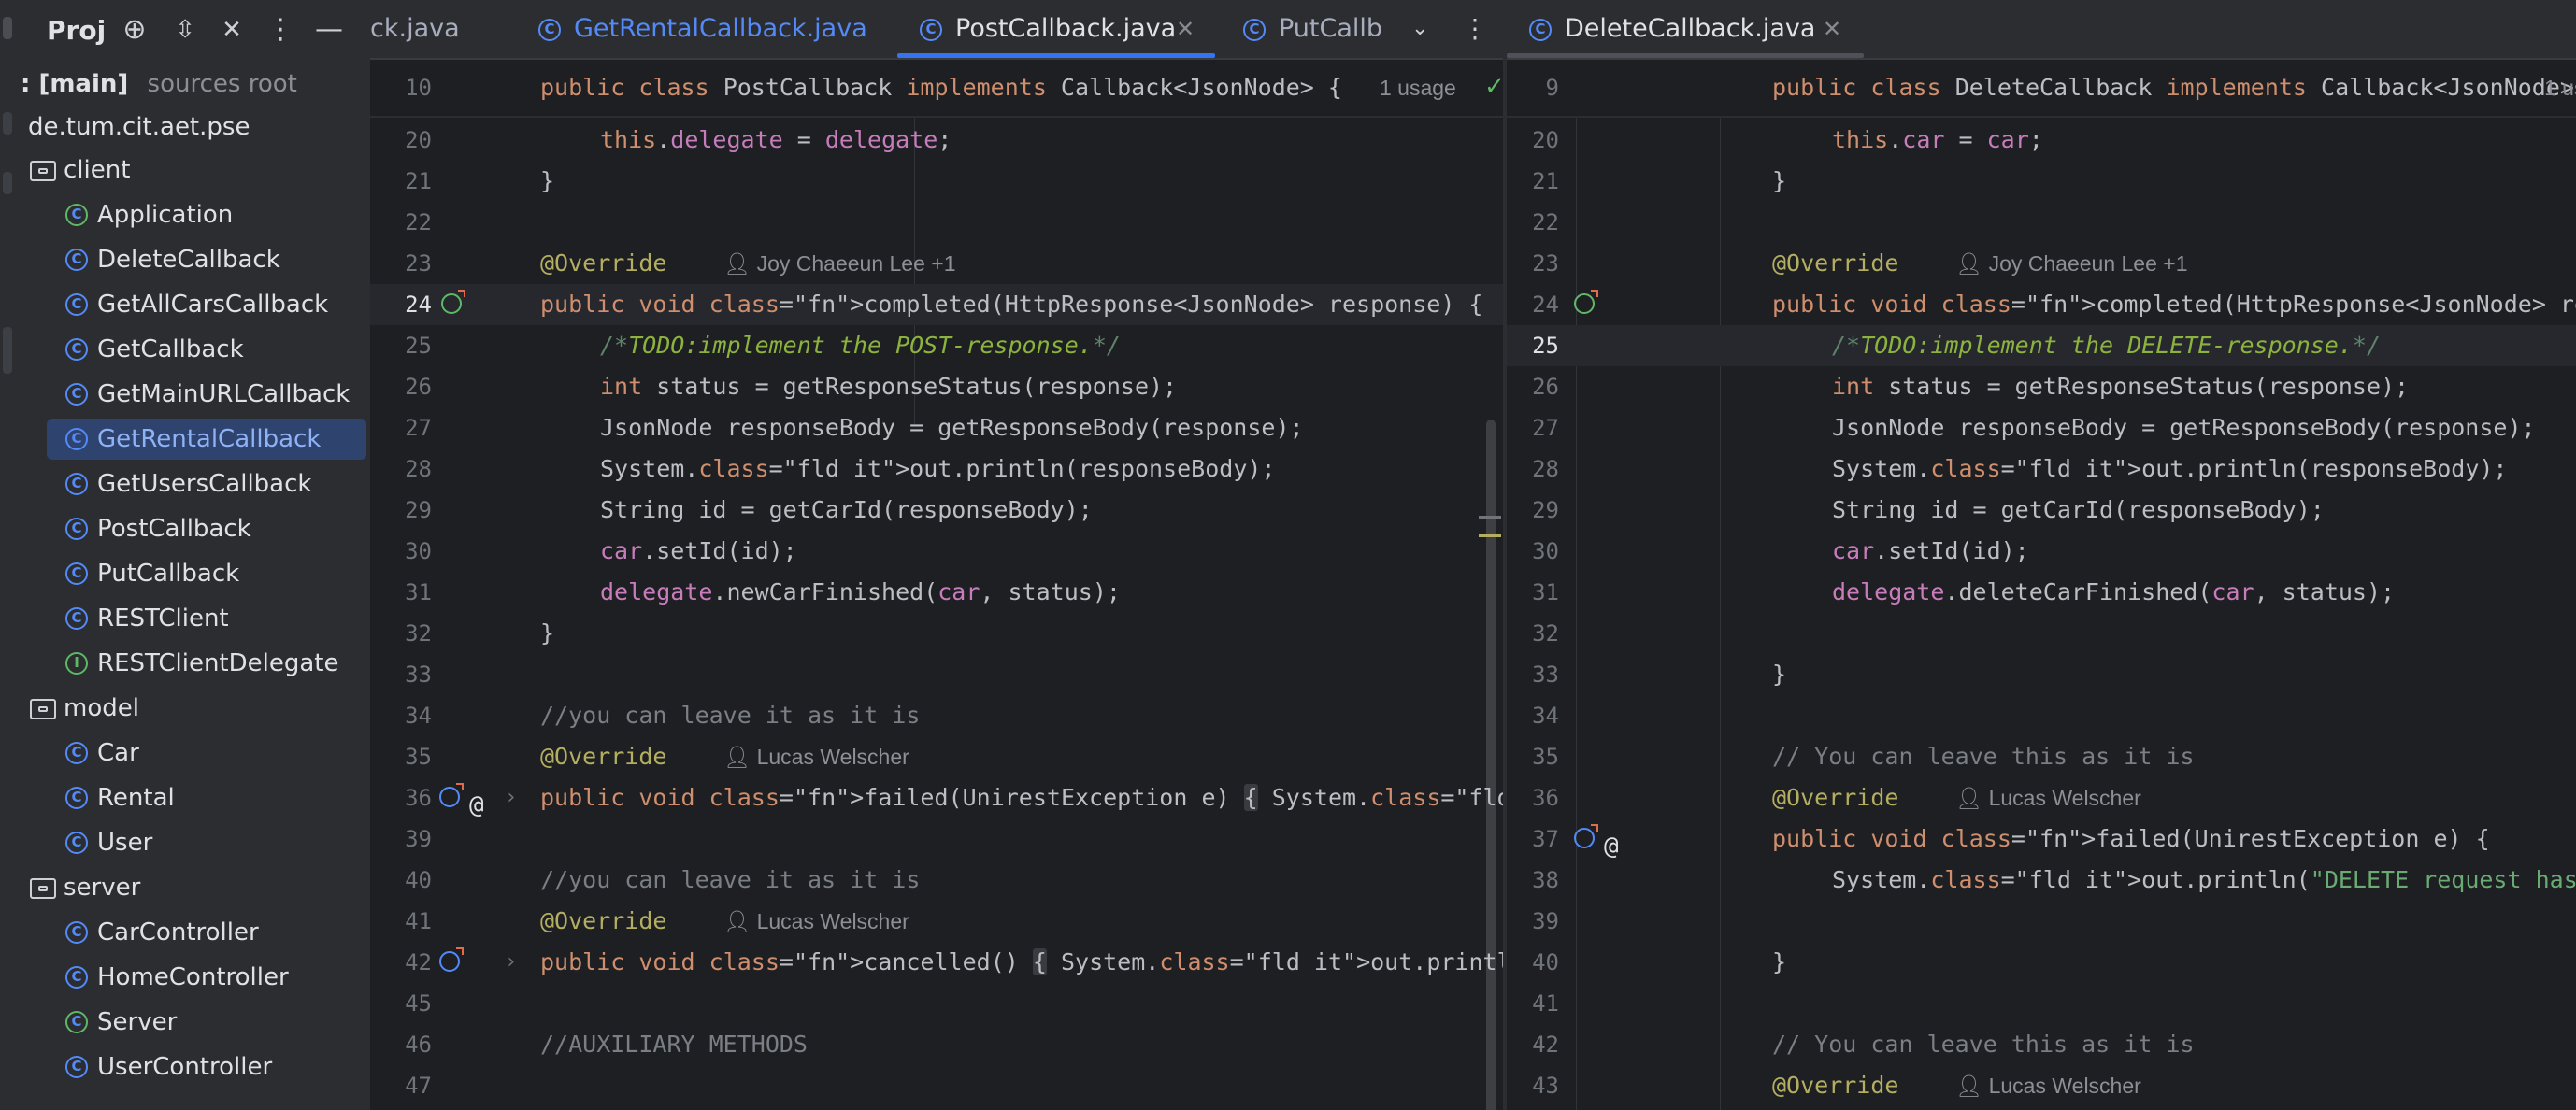 This screenshot has height=1110, width=2576. What do you see at coordinates (2041, 715) in the screenshot?
I see `code-line: 34` at bounding box center [2041, 715].